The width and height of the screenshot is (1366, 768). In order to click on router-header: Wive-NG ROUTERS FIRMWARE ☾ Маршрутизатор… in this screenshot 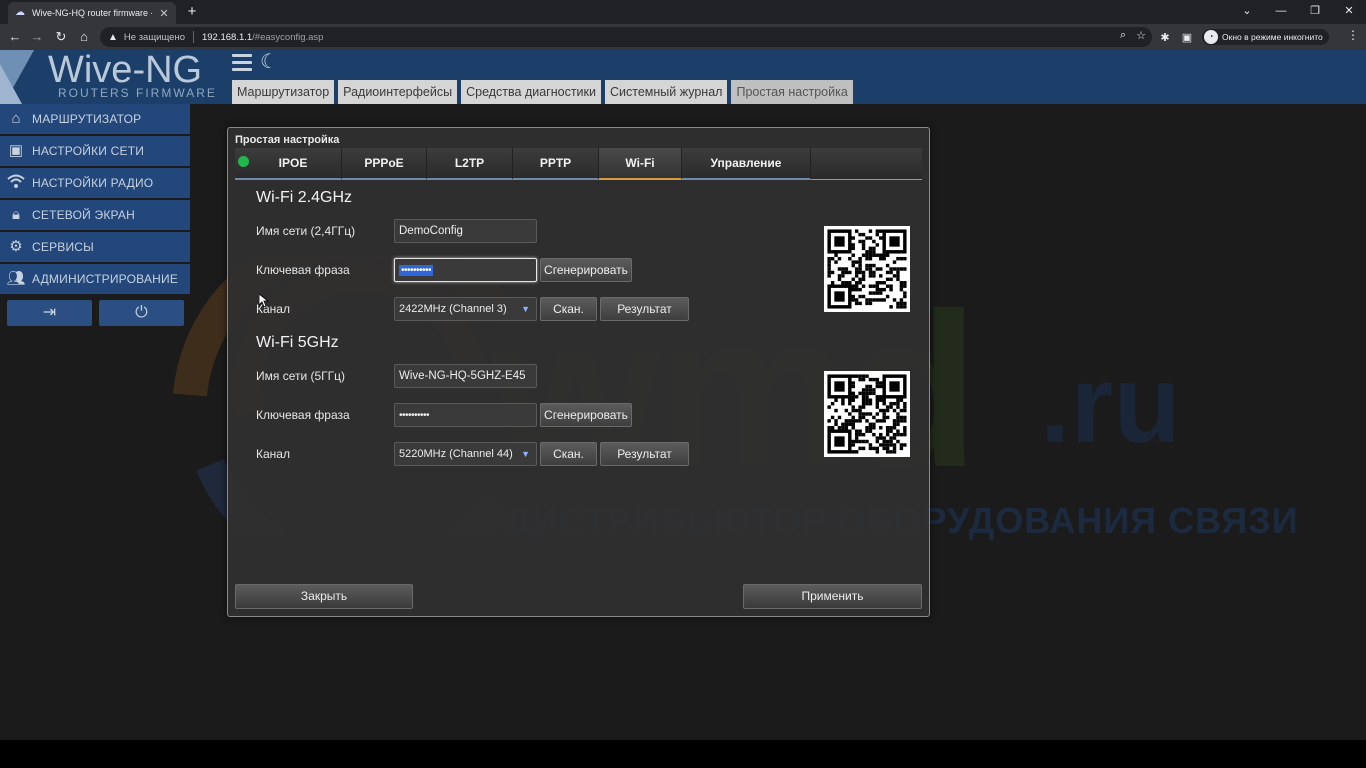, I will do `click(683, 77)`.